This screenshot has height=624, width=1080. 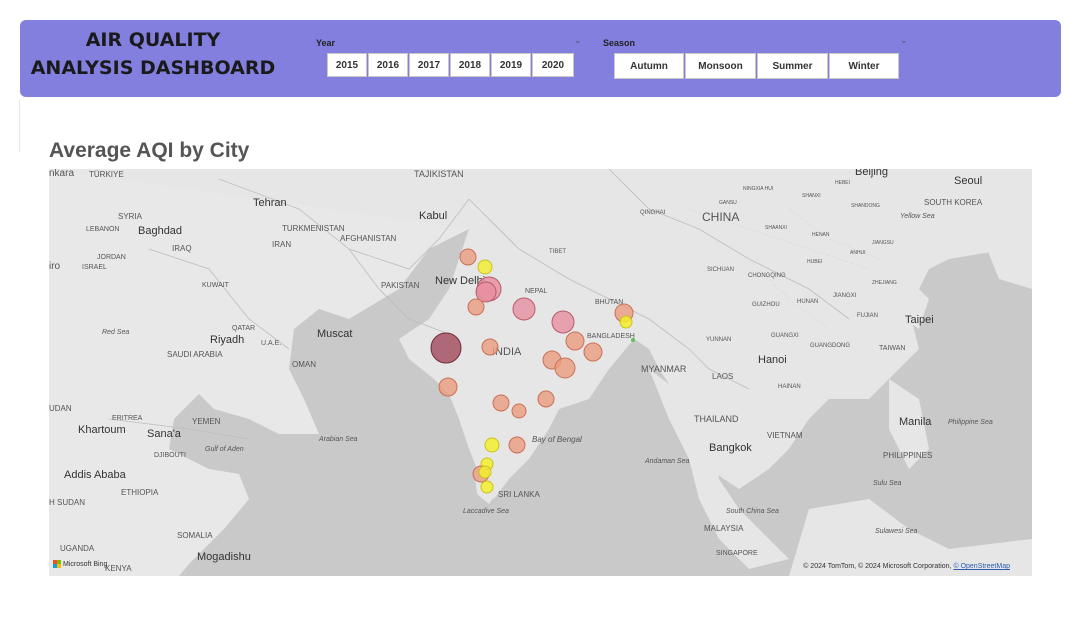 I want to click on map-label: SOMALIA, so click(x=195, y=535).